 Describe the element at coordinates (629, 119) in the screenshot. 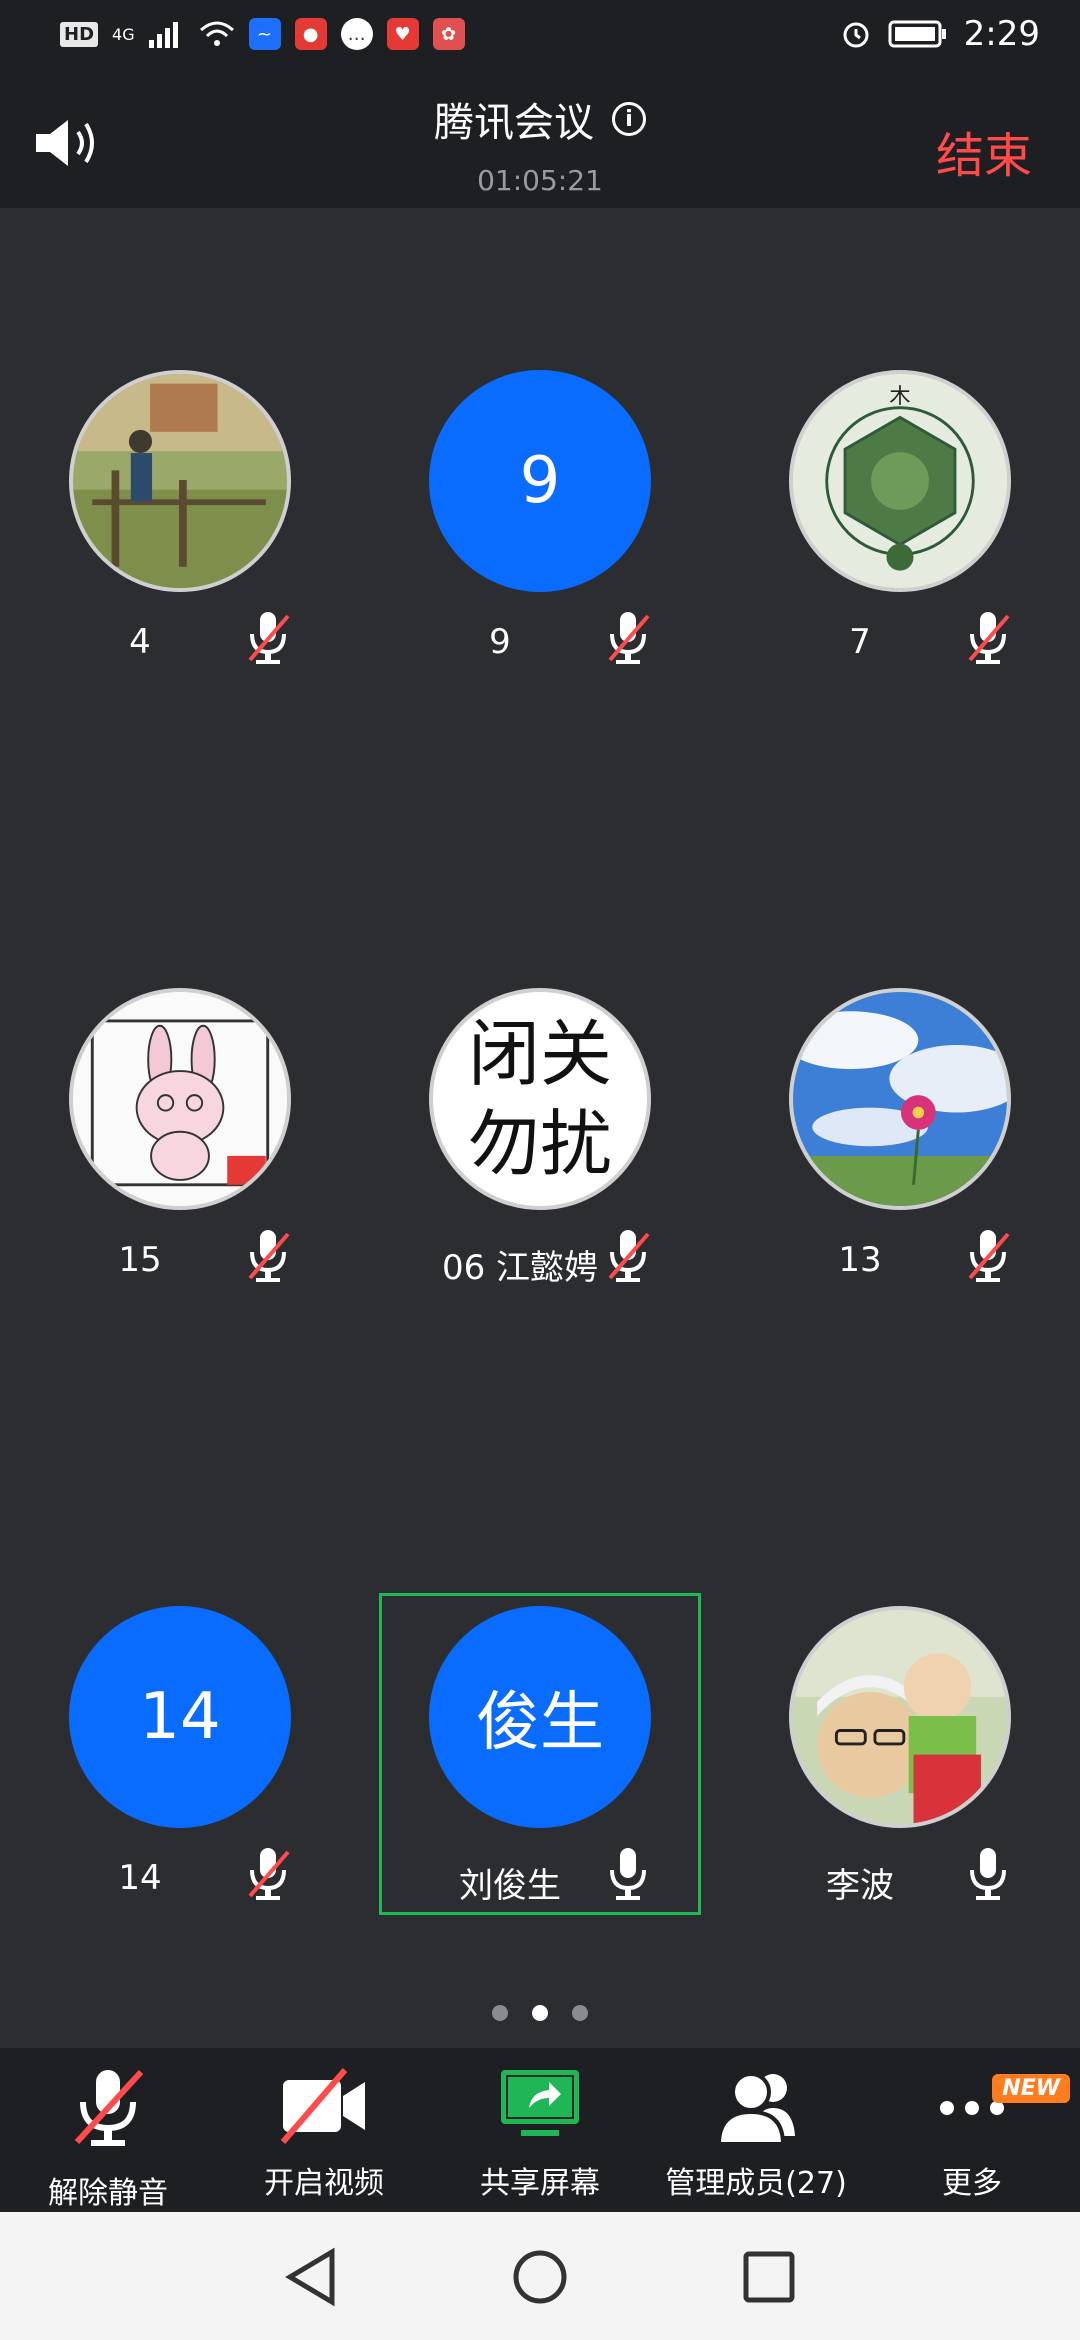

I see `info-icon: i` at that location.